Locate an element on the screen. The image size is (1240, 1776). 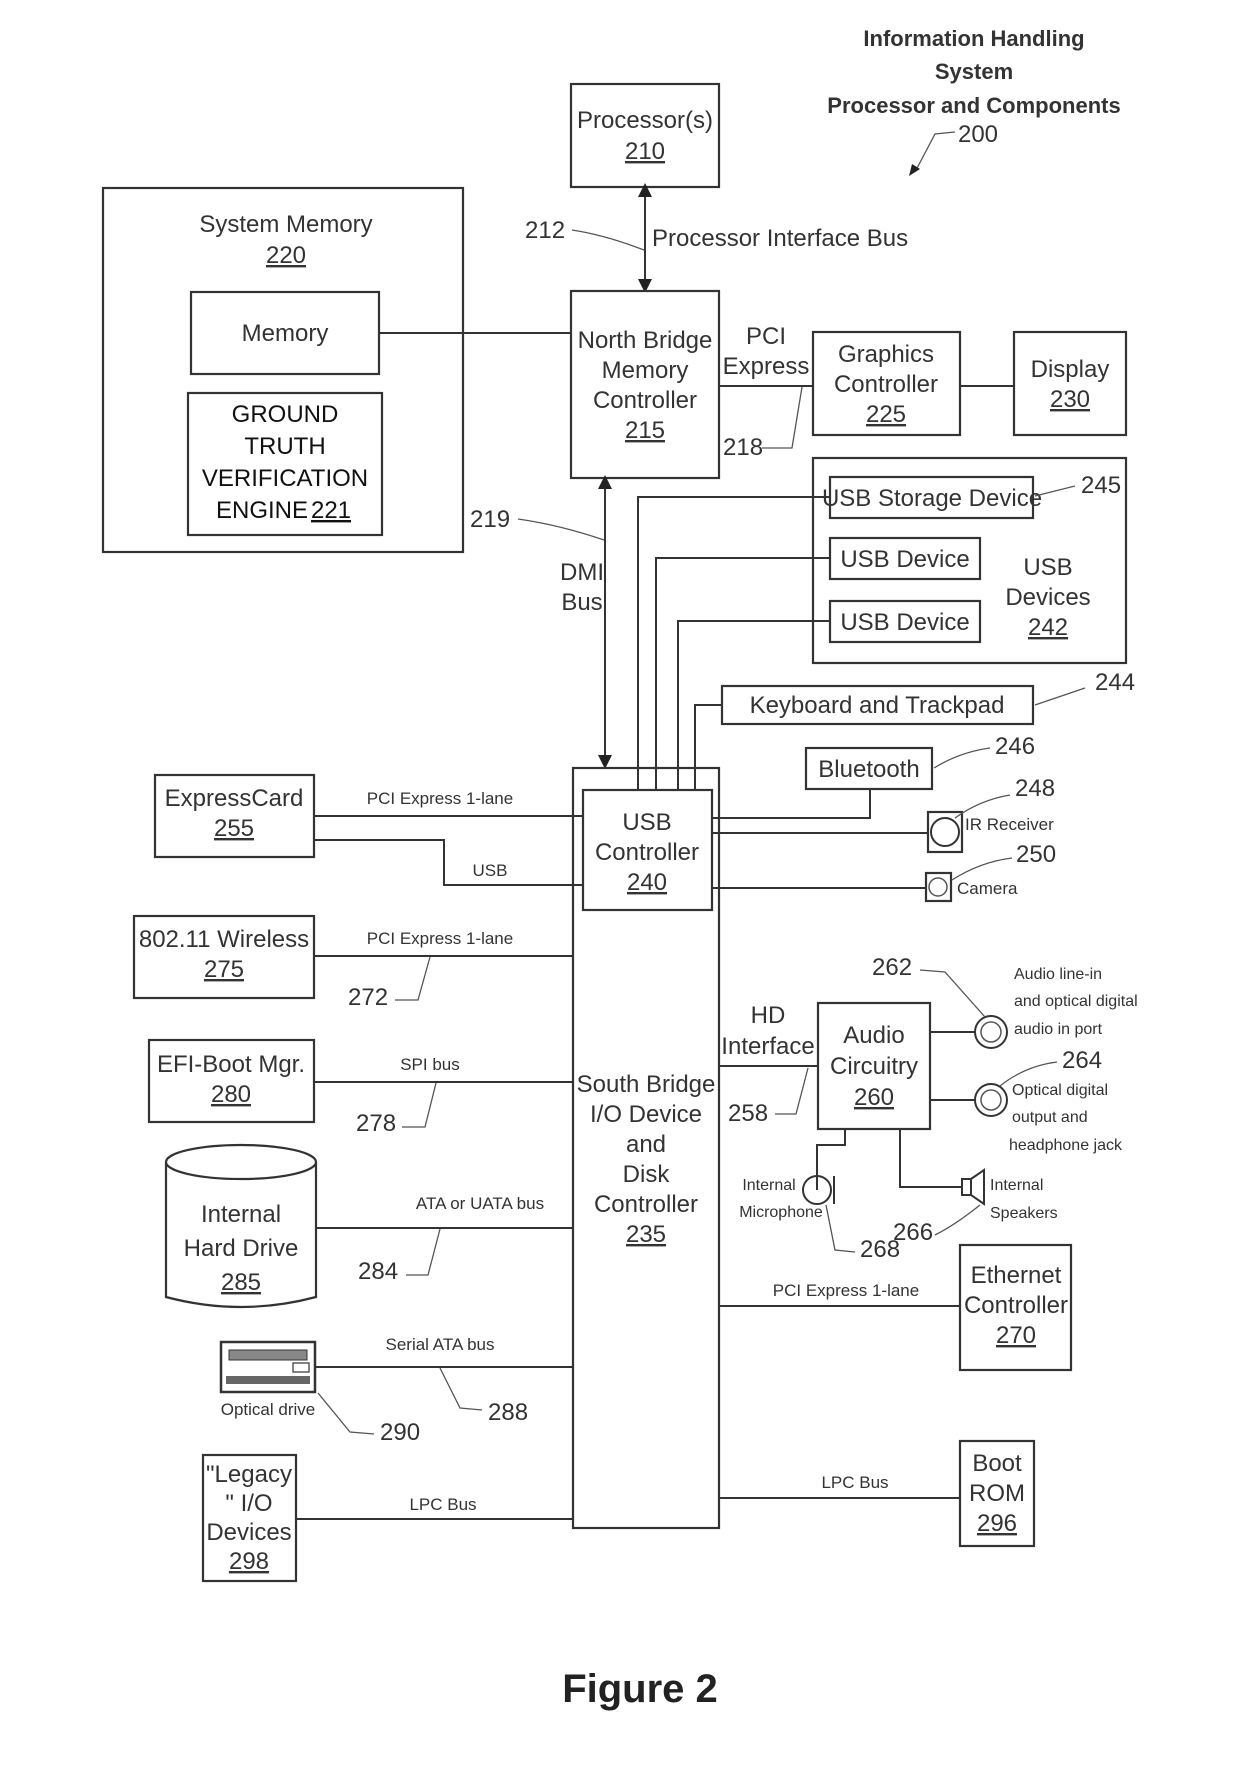
svg-text: Audio line-in is located at coordinates (1058, 974).